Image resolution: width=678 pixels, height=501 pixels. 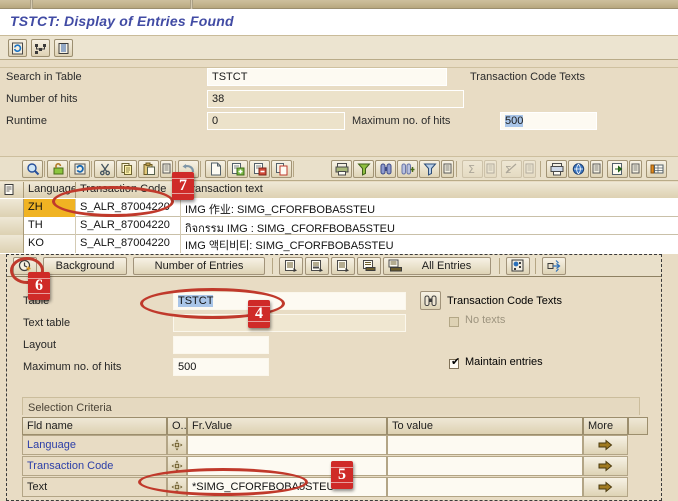 What do you see at coordinates (401, 121) in the screenshot?
I see `maximum-no-of-hits-label: Maximum no. of hits` at bounding box center [401, 121].